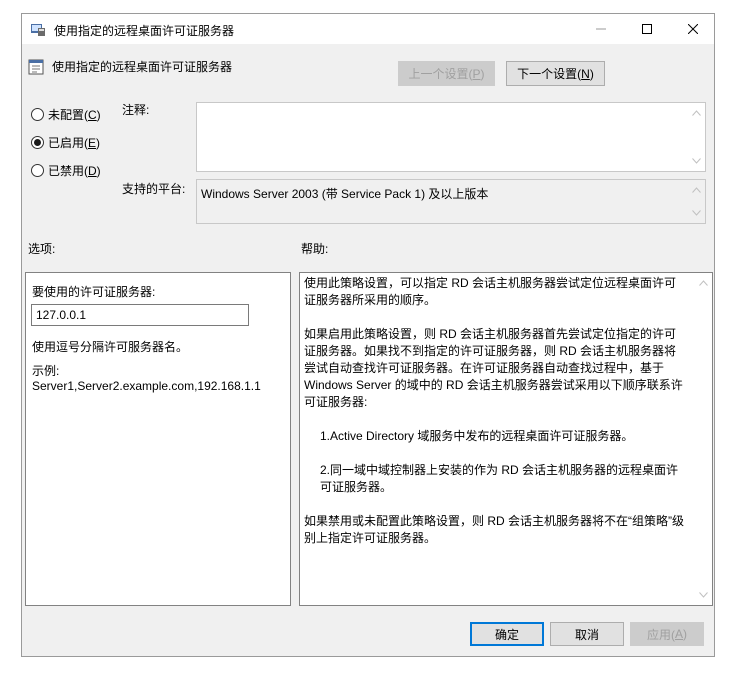 Image resolution: width=730 pixels, height=674 pixels. What do you see at coordinates (482, 73) in the screenshot?
I see `previous-setting-paren: )` at bounding box center [482, 73].